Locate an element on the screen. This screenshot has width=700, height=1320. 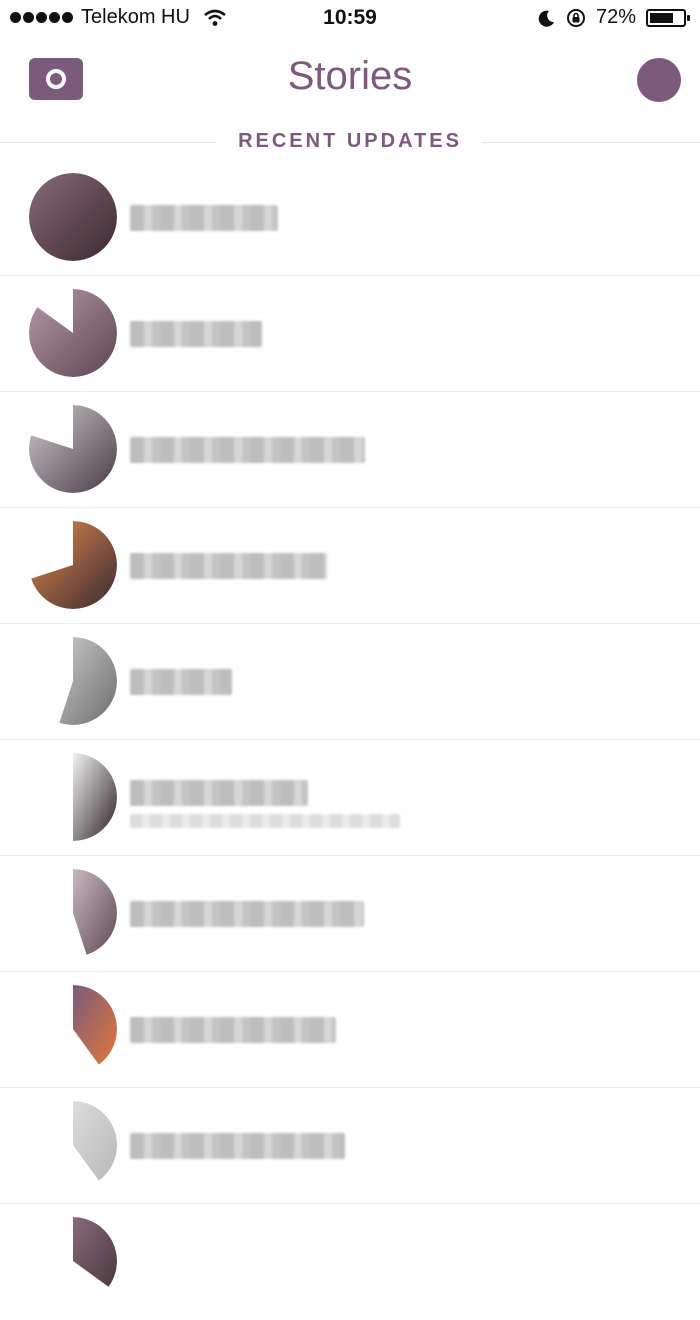
battery-percent: 72% is located at coordinates (615, 17).